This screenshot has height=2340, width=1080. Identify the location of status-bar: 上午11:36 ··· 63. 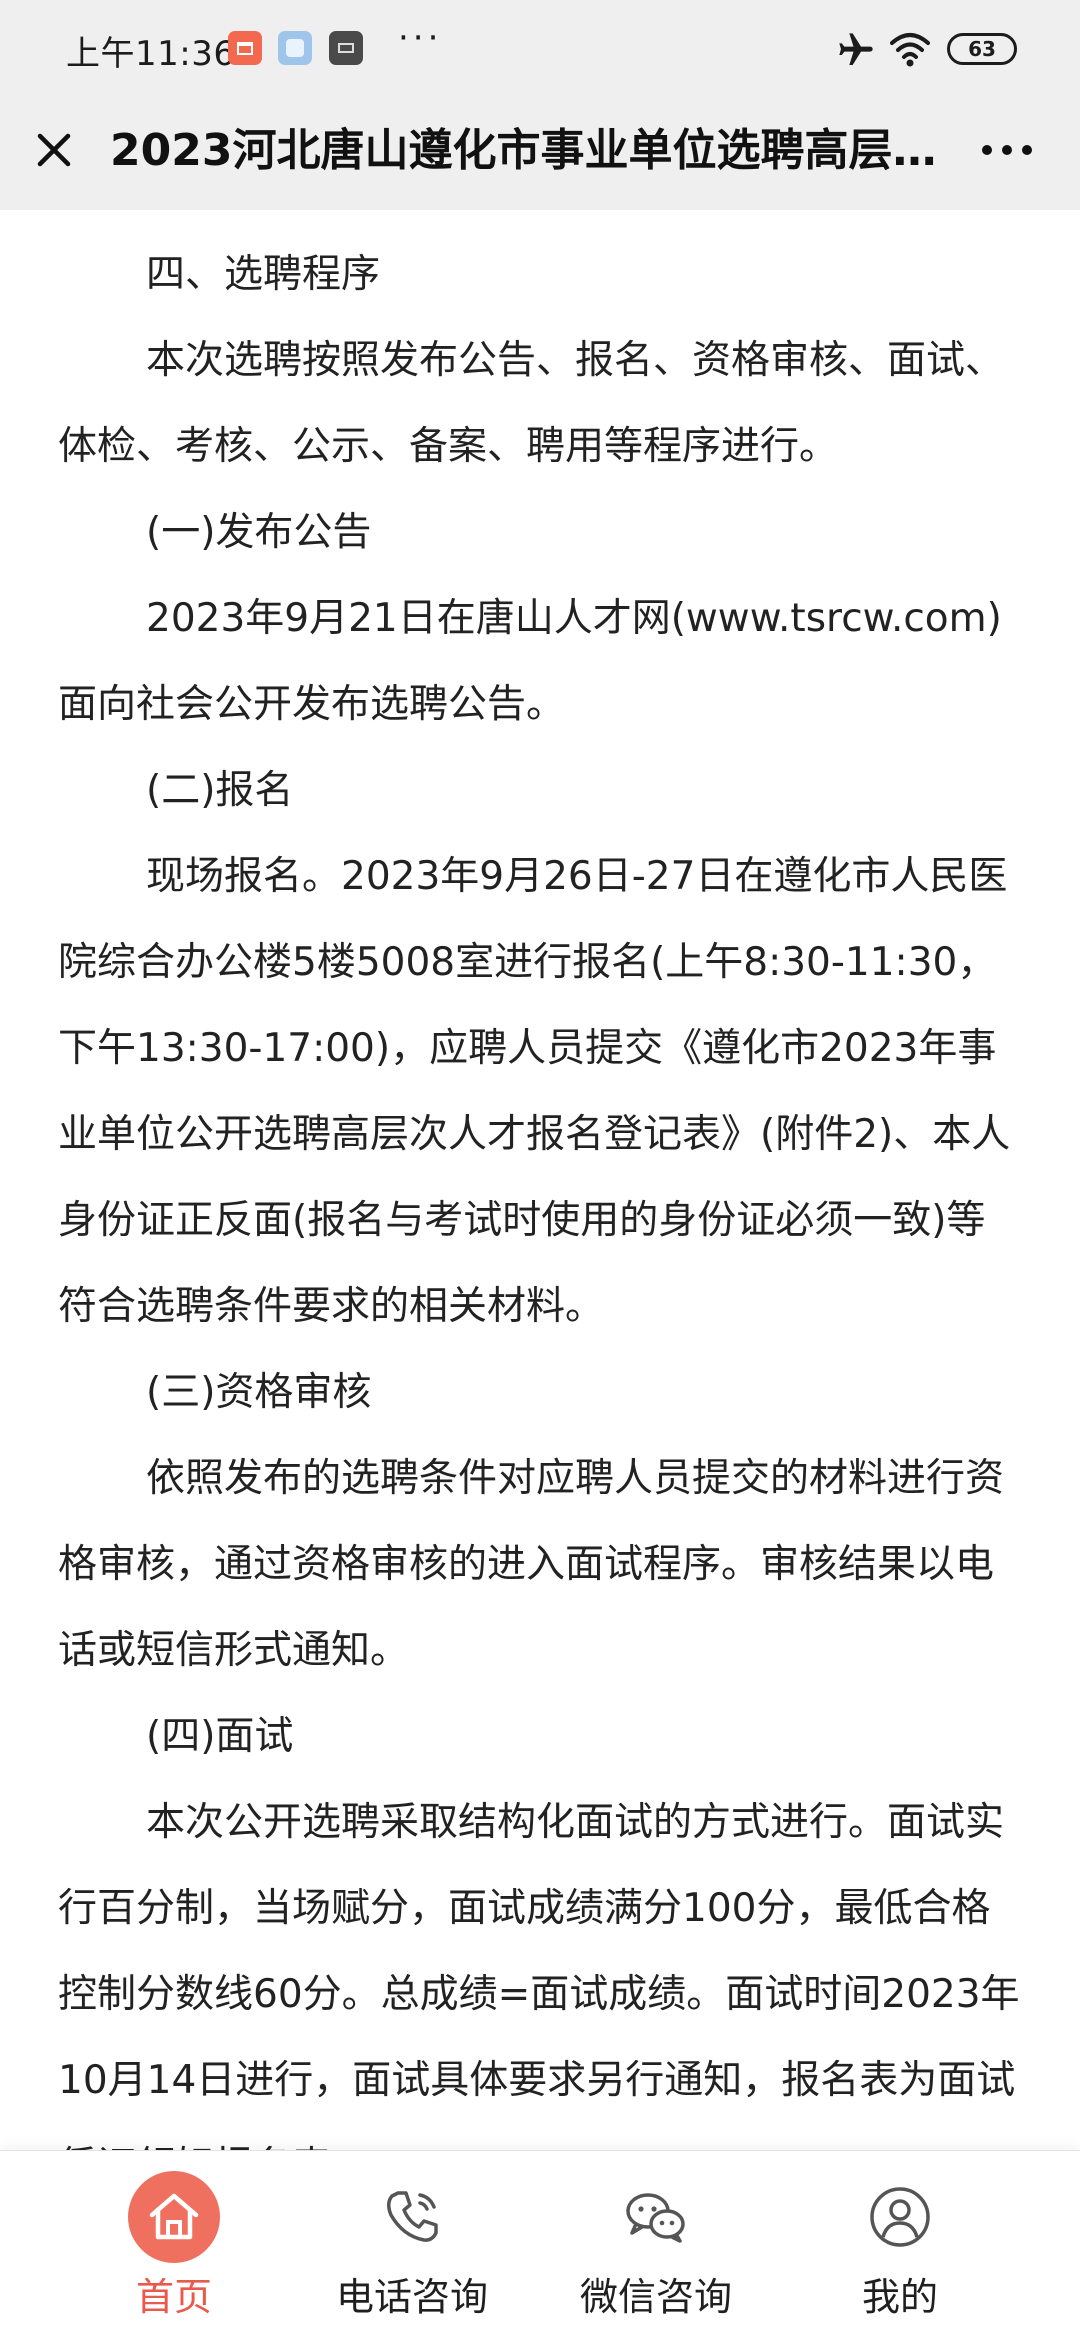
(540, 50).